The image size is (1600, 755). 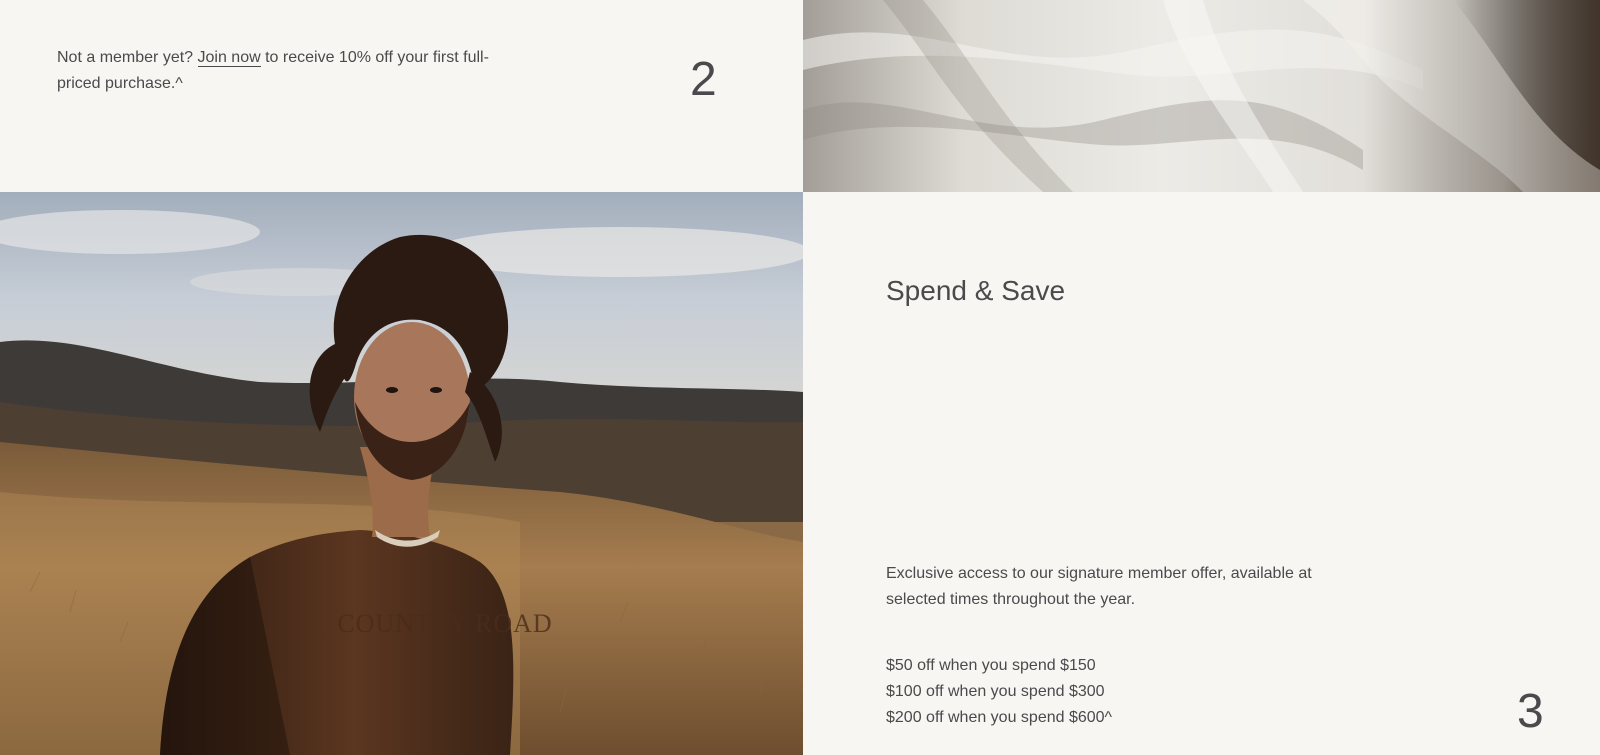 What do you see at coordinates (127, 57) in the screenshot?
I see `member-text-intro: Not a member yet?` at bounding box center [127, 57].